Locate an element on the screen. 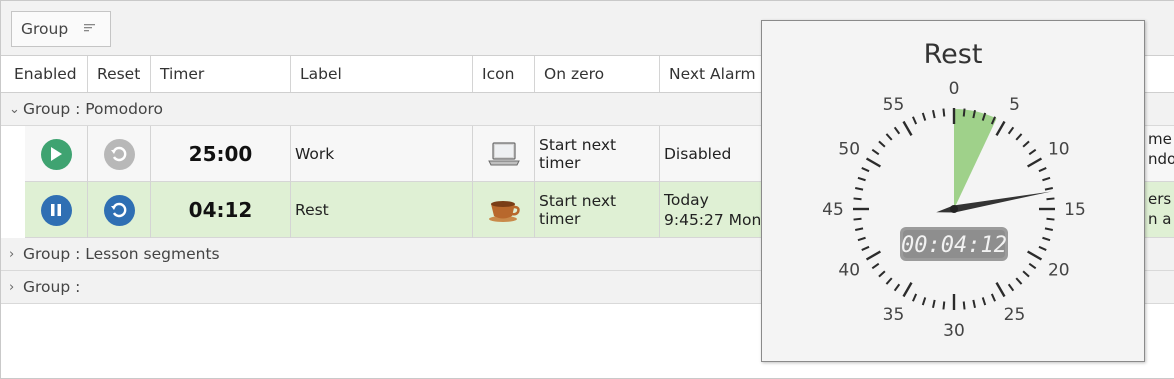 The width and height of the screenshot is (1174, 379). chevron-down-icon: ⌄ is located at coordinates (16, 109).